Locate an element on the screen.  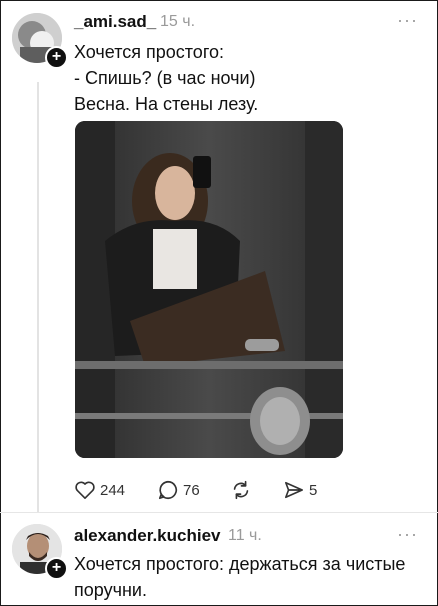
heart-icon is located at coordinates (85, 490).